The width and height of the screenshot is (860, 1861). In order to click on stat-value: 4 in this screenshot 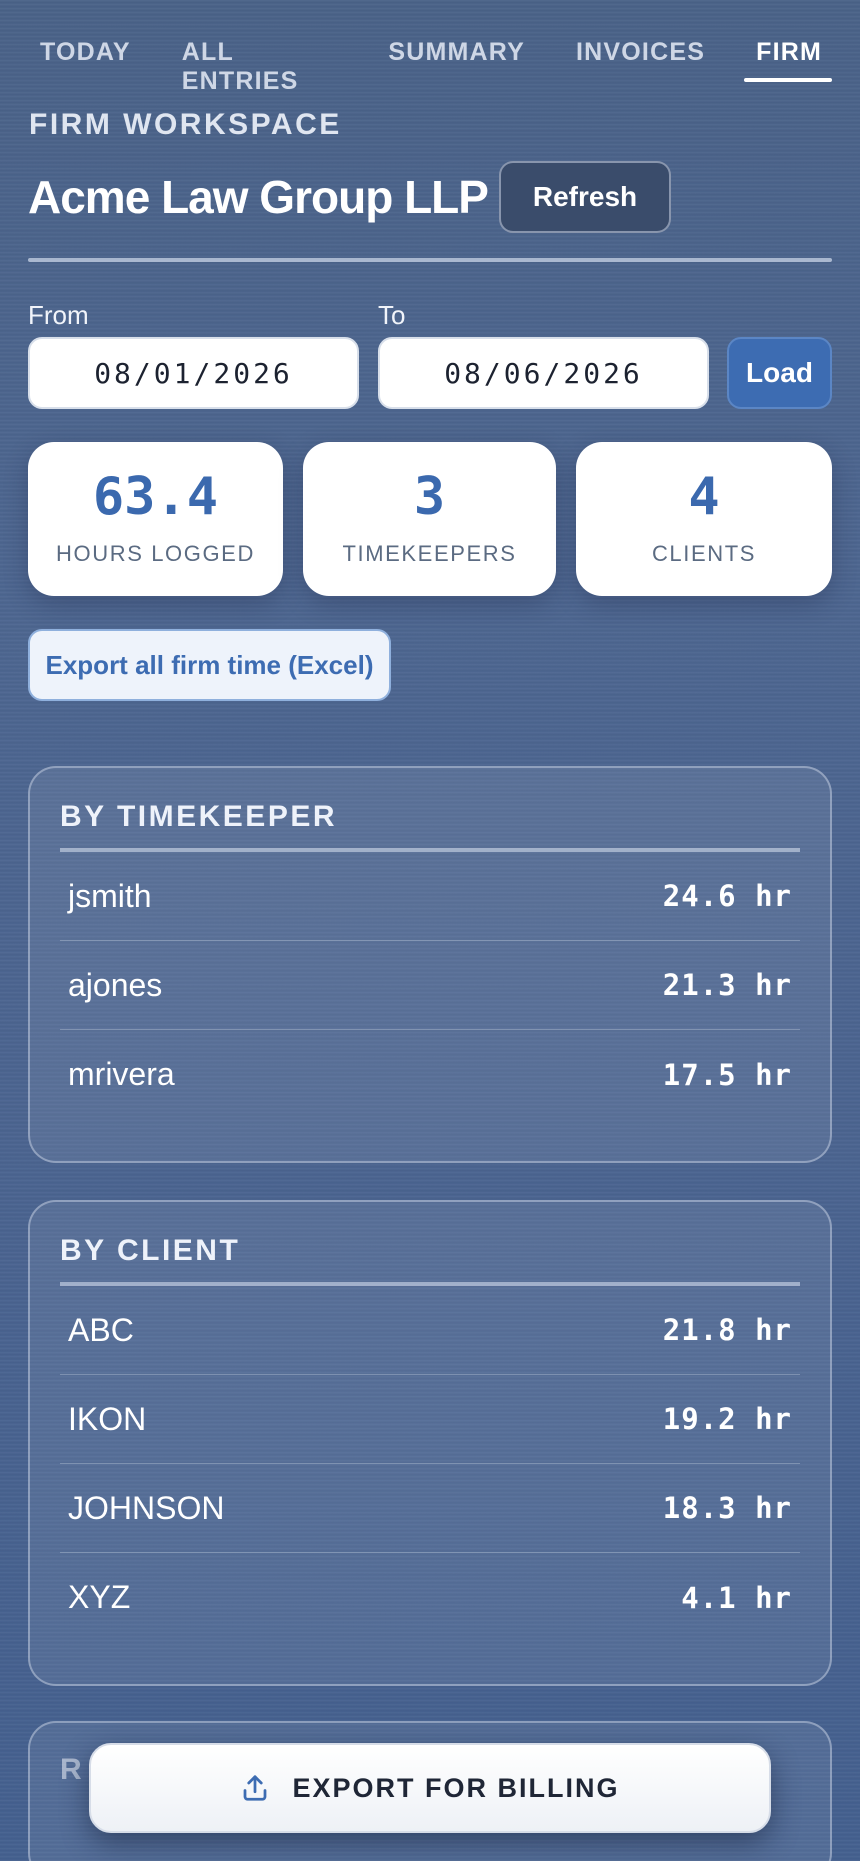, I will do `click(704, 497)`.